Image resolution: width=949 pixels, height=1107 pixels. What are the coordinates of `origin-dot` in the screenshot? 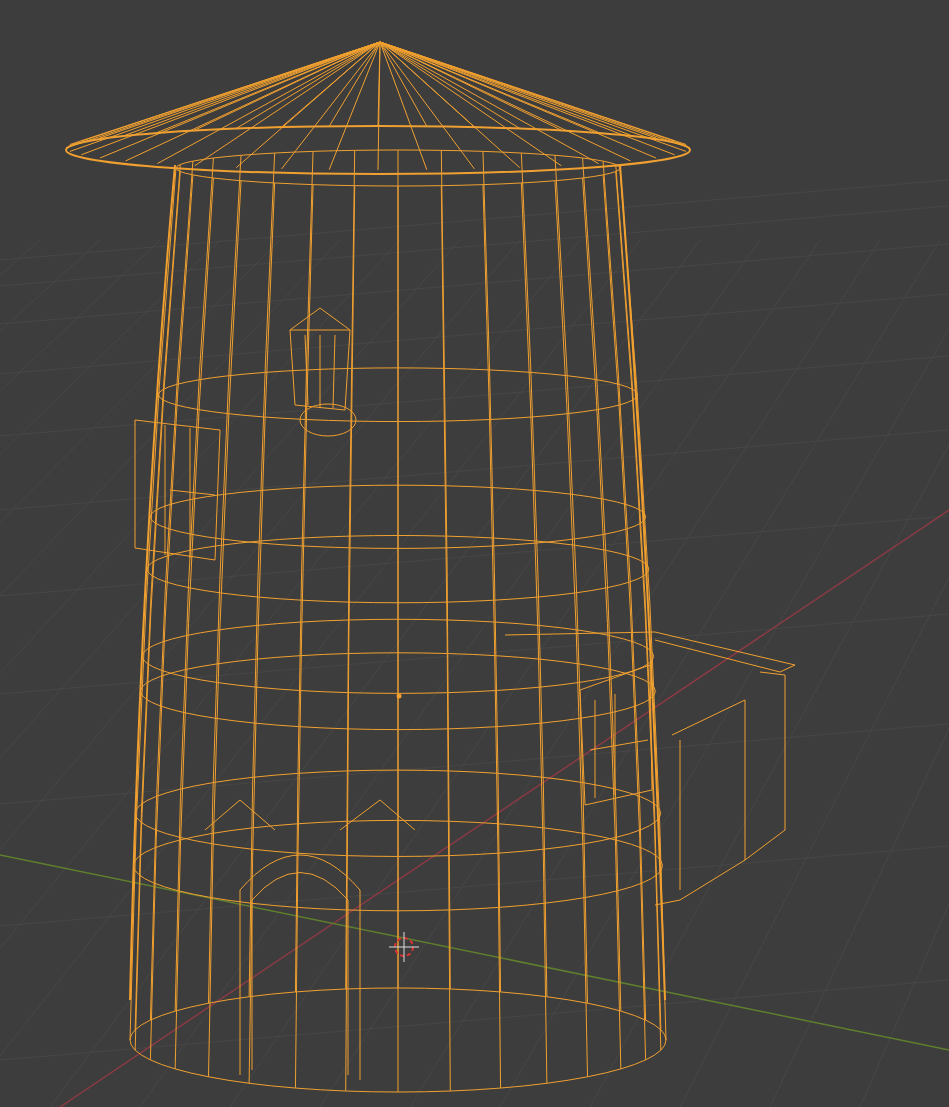 It's located at (399, 696).